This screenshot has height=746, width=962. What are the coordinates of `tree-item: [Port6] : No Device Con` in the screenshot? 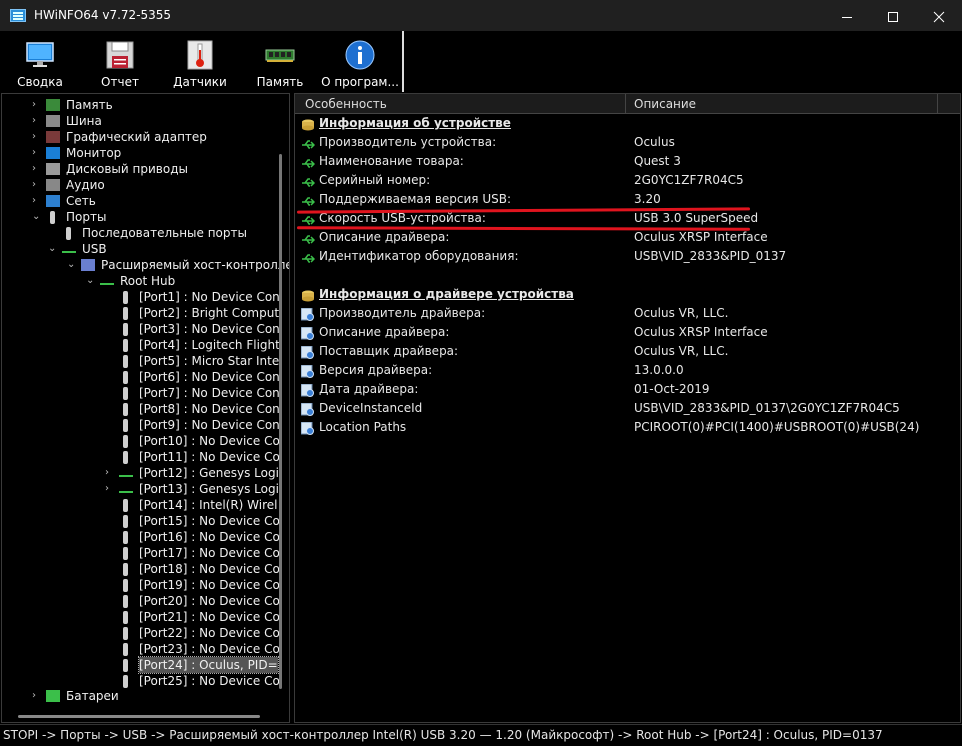 It's located at (142, 377).